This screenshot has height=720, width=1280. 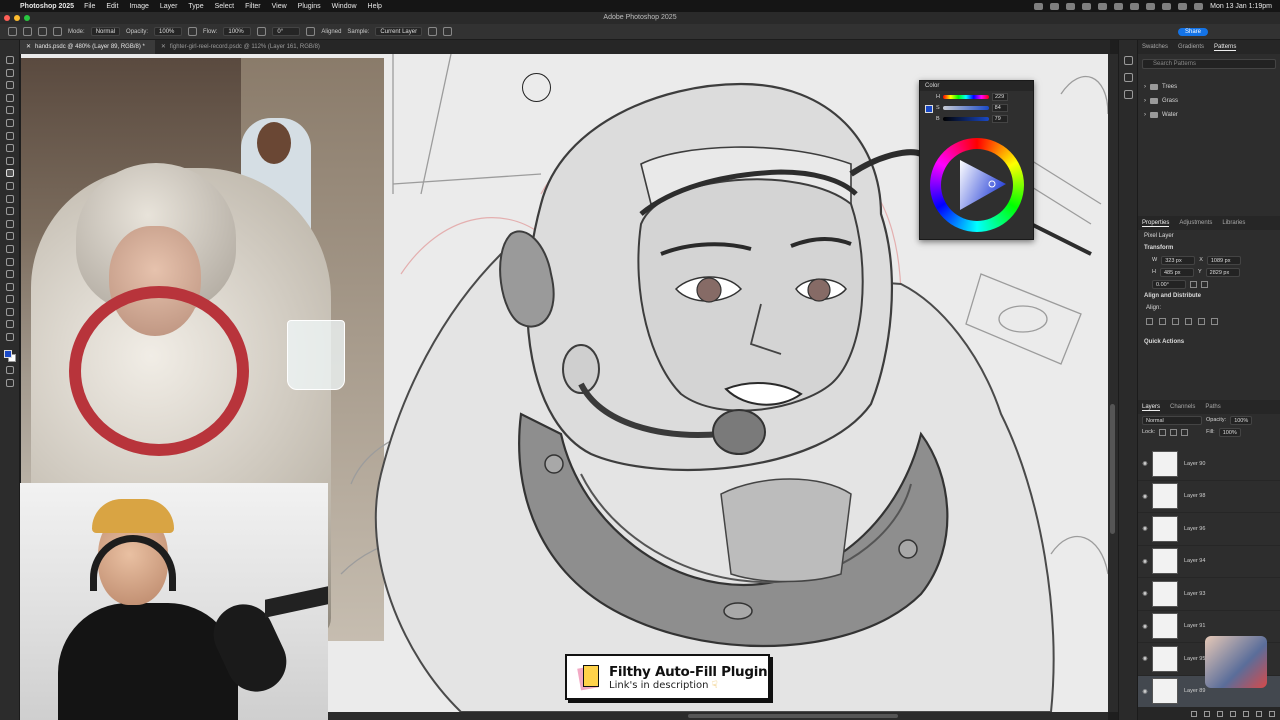 What do you see at coordinates (1151, 407) in the screenshot?
I see `tab-layers: Layers` at bounding box center [1151, 407].